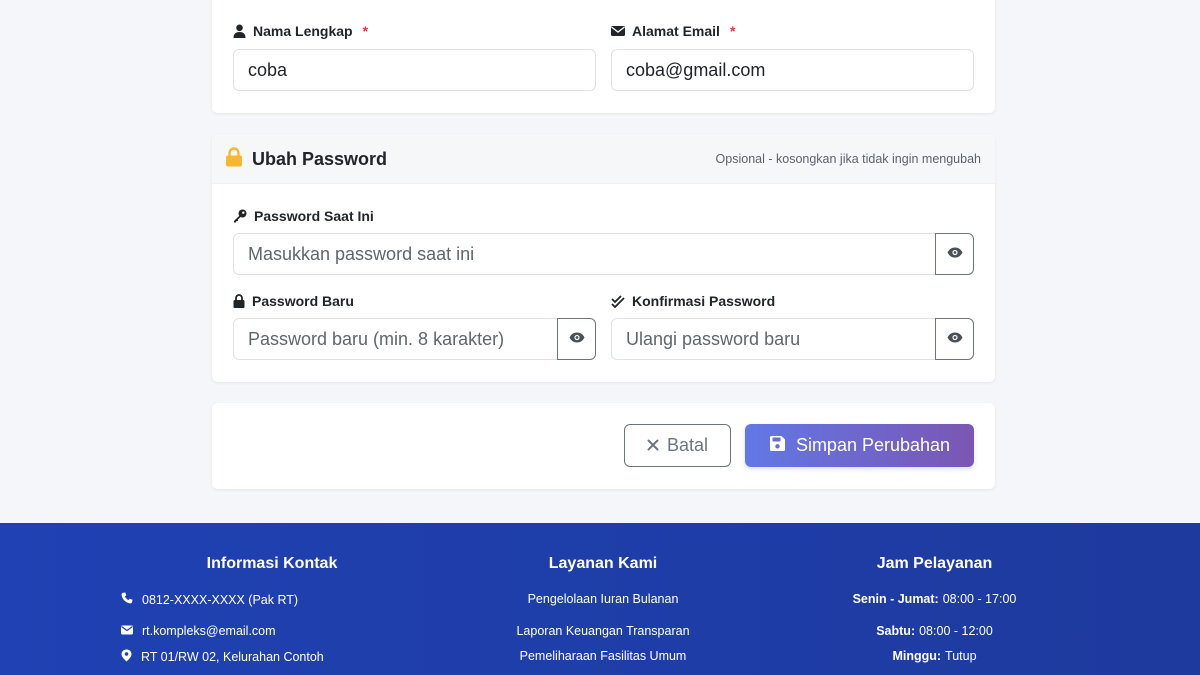 This screenshot has height=675, width=1200. Describe the element at coordinates (676, 31) in the screenshot. I see `email-label-text: Alamat Email` at that location.